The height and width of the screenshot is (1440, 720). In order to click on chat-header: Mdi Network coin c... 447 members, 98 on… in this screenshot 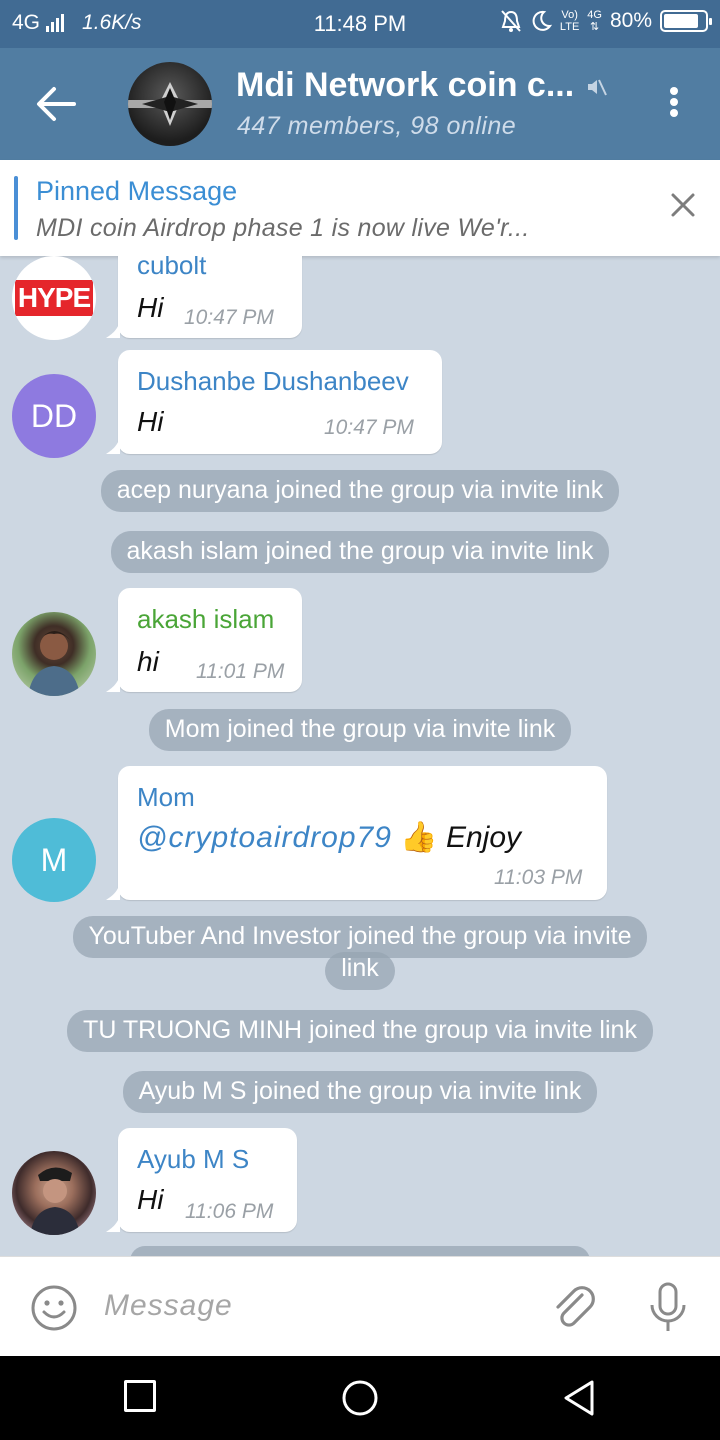, I will do `click(360, 104)`.